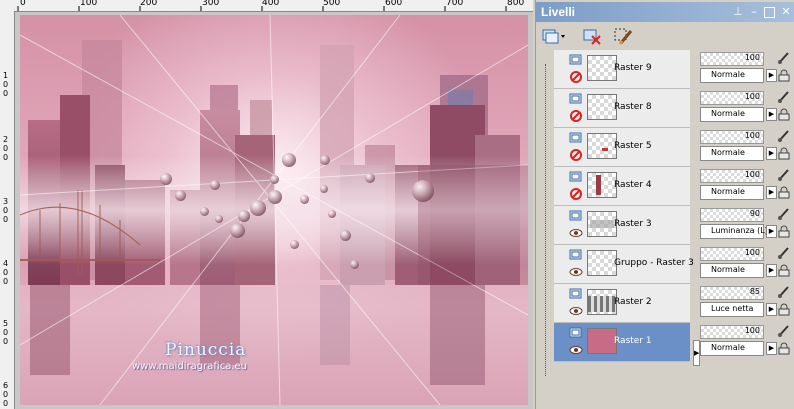 The image size is (794, 409). I want to click on layer-row: Raster 5 100 Normale ▶, so click(666, 147).